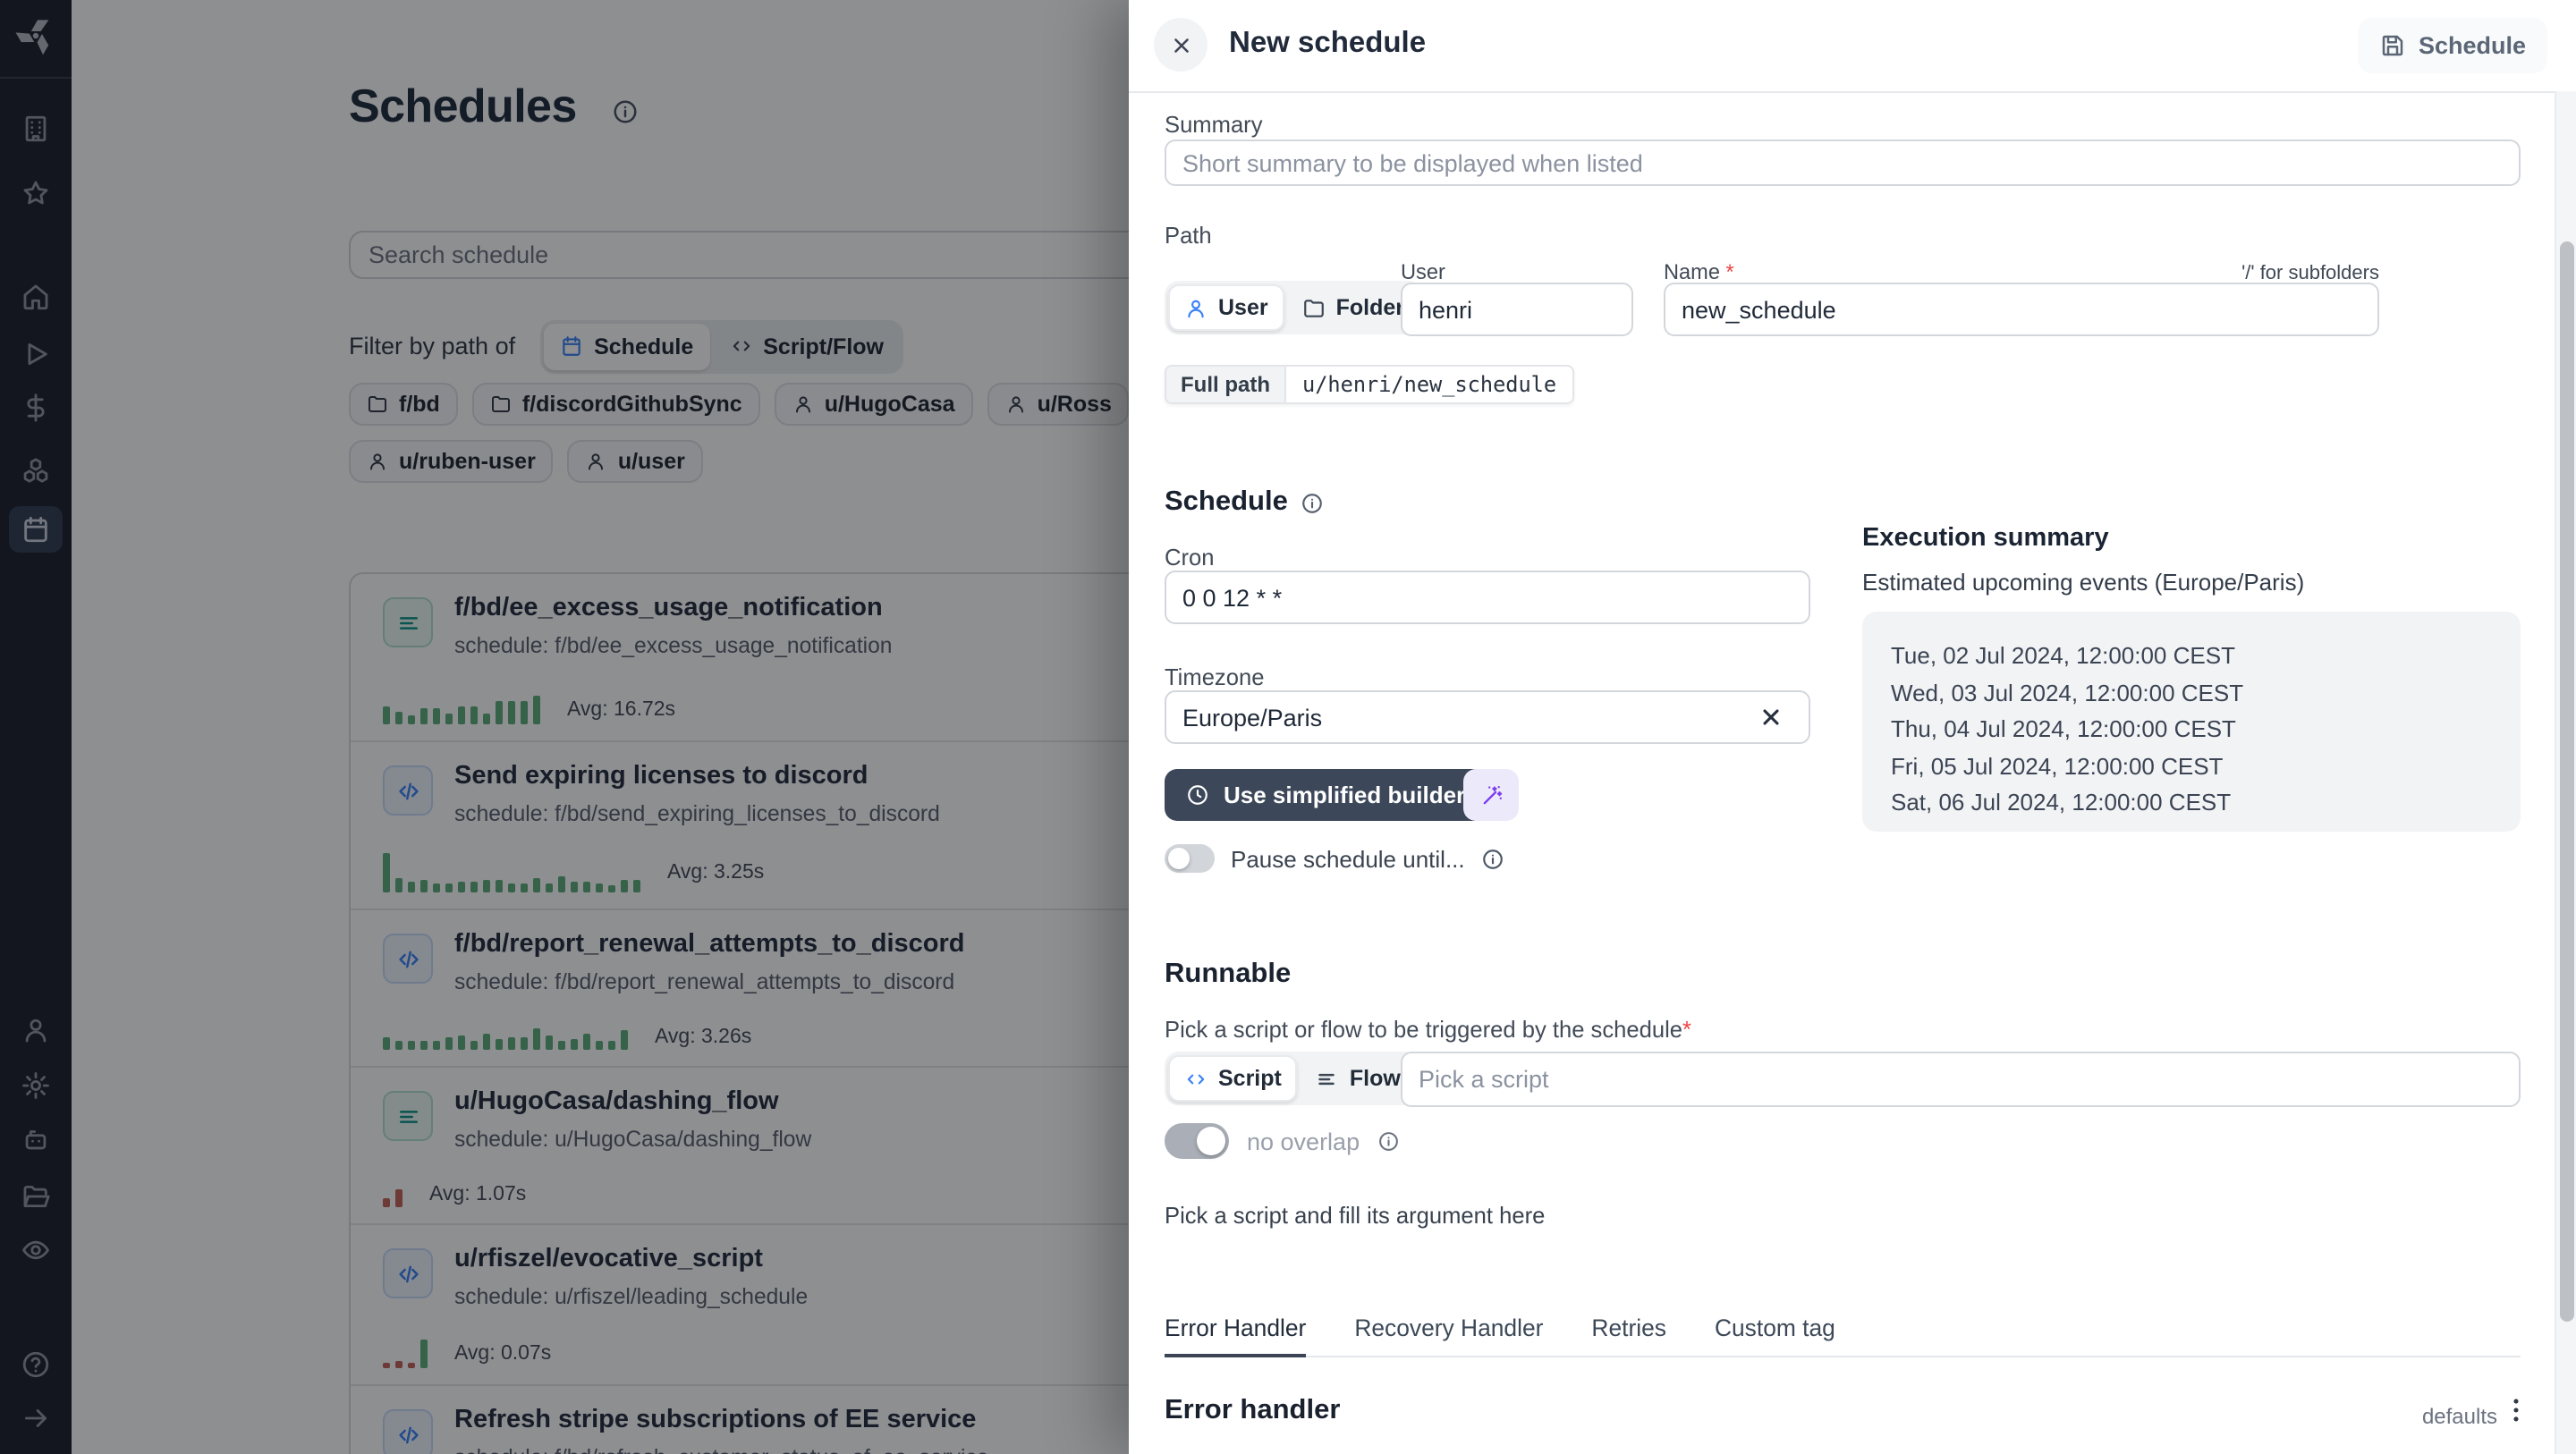 The height and width of the screenshot is (1454, 2576). What do you see at coordinates (1775, 1336) in the screenshot?
I see `tab-custom-tag: Custom tag` at bounding box center [1775, 1336].